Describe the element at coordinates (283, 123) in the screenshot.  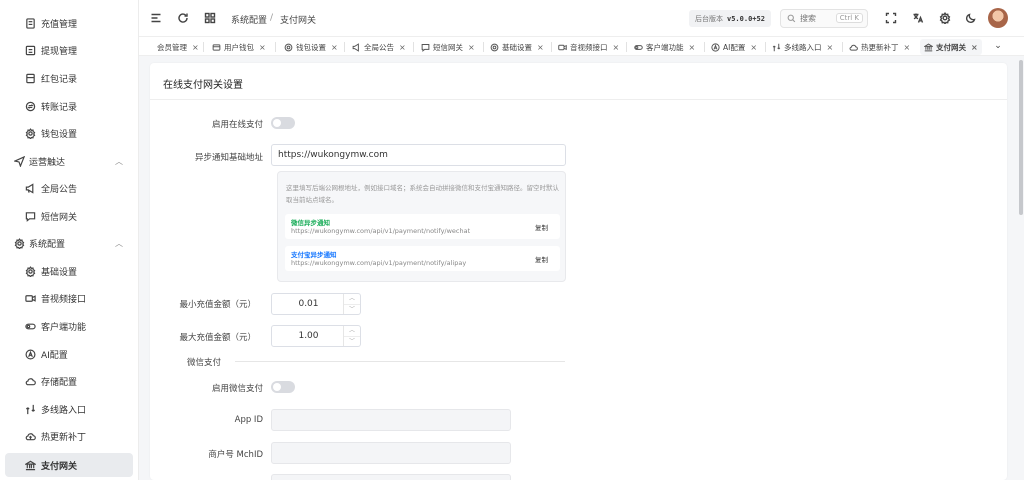
I see `enable-online-toggle` at that location.